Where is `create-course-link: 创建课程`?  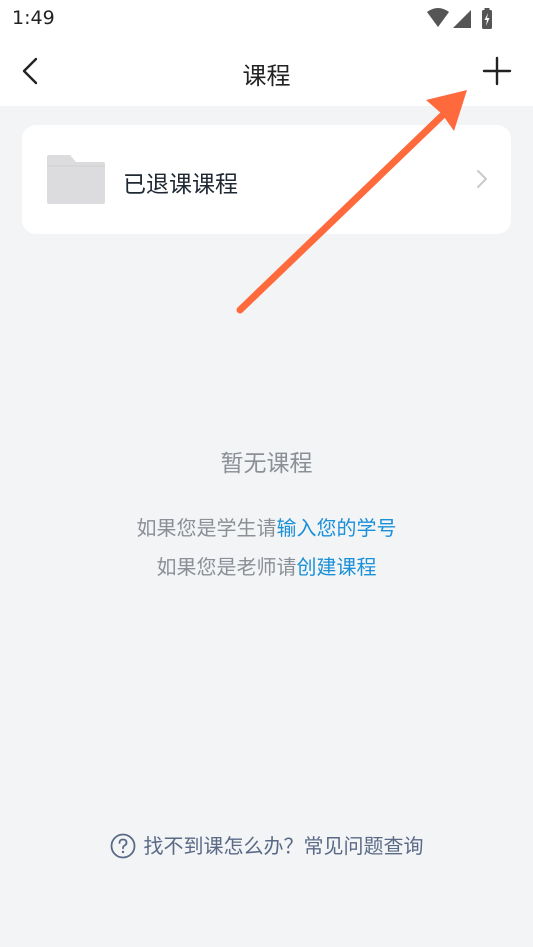 create-course-link: 创建课程 is located at coordinates (337, 567).